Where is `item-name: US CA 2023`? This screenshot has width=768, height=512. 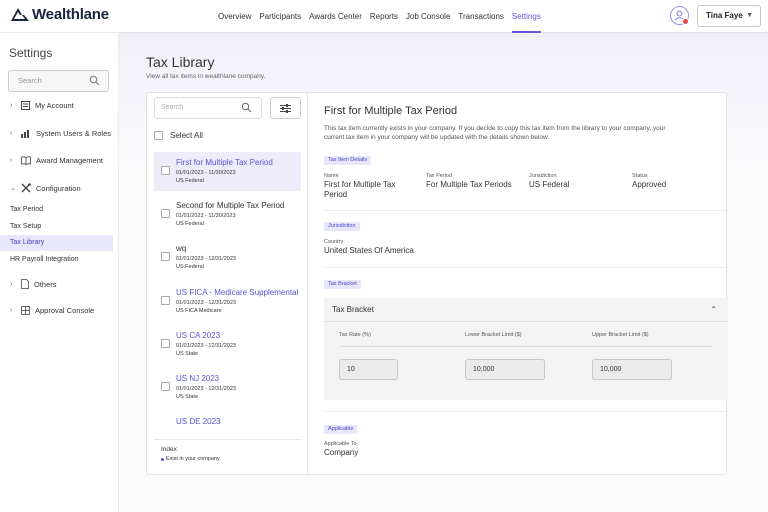
item-name: US CA 2023 is located at coordinates (198, 335).